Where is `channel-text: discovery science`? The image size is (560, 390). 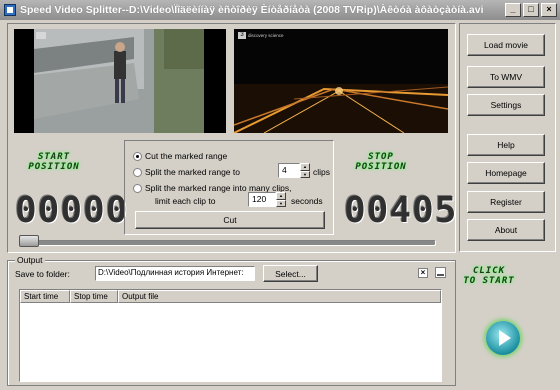
channel-text: discovery science is located at coordinates (266, 35).